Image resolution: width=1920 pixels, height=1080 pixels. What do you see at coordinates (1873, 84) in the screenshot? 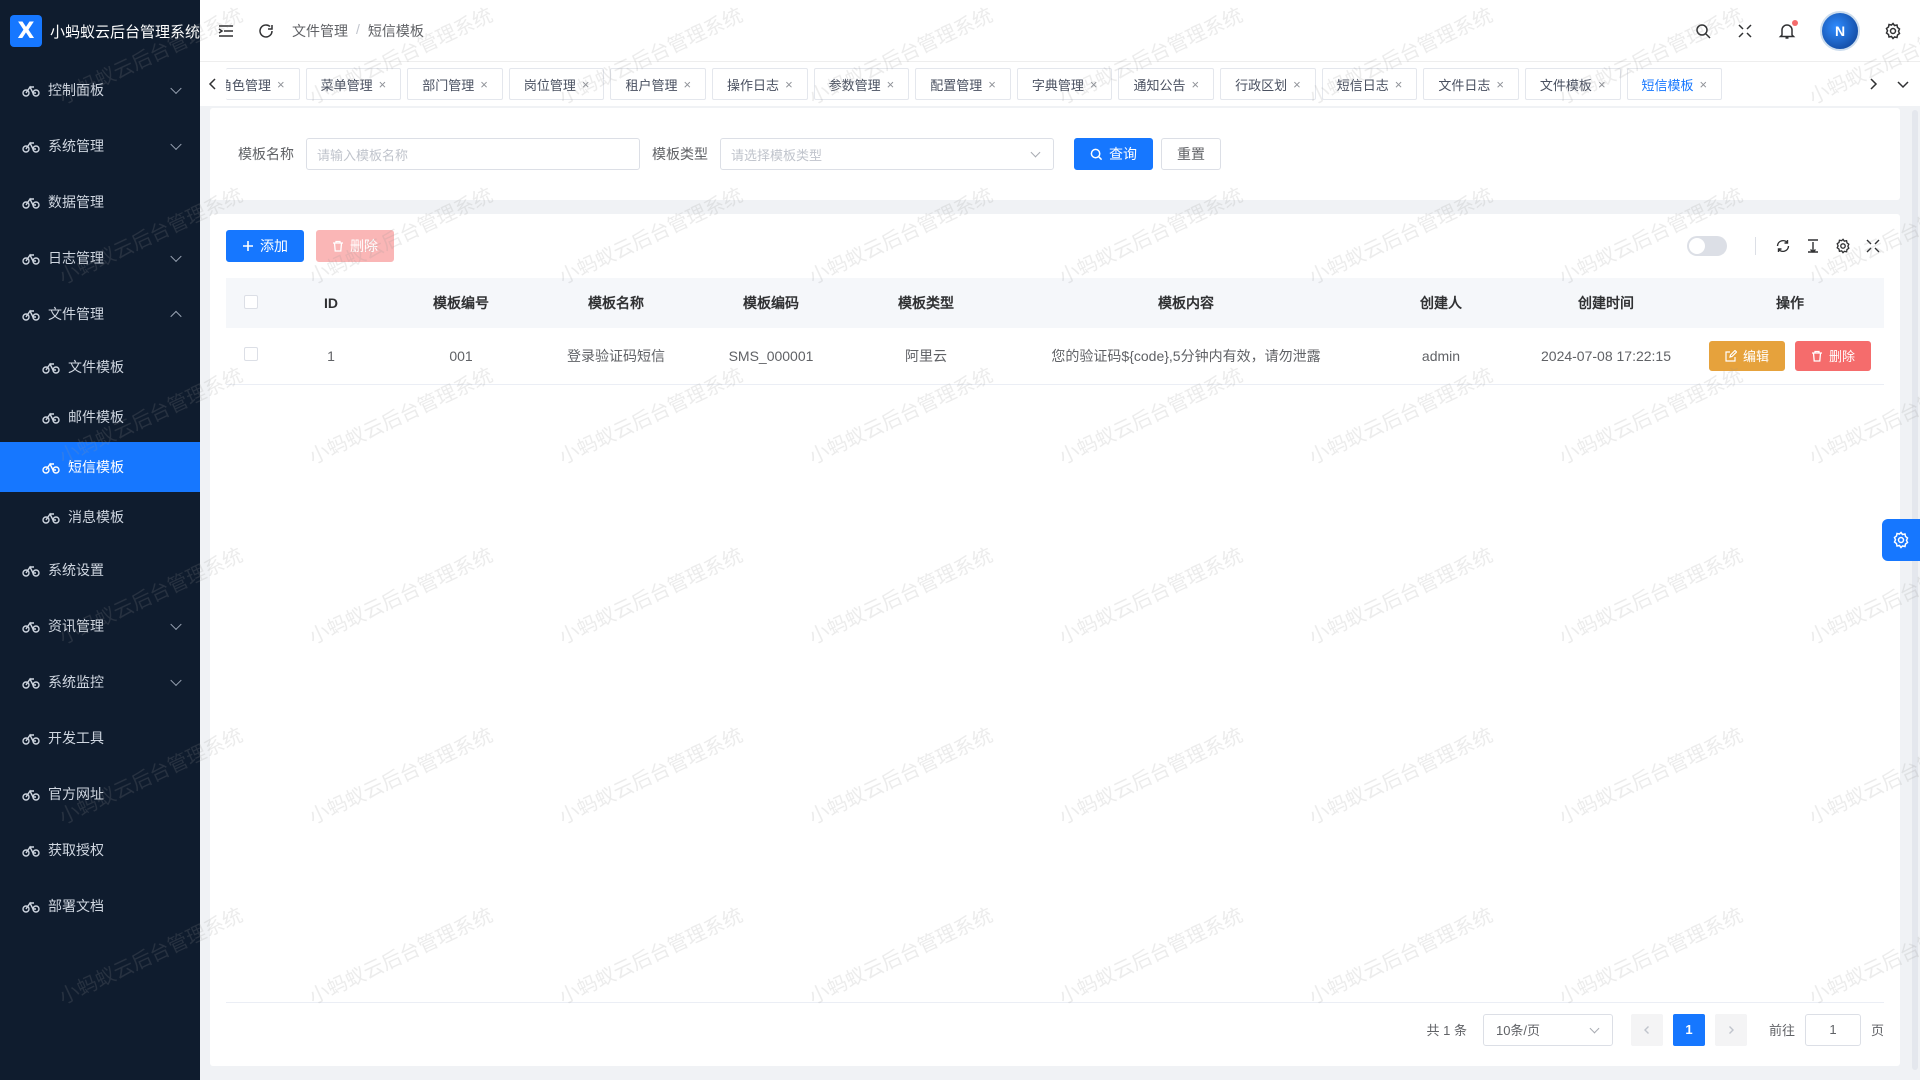
I see `tabs-scroll-right-icon` at bounding box center [1873, 84].